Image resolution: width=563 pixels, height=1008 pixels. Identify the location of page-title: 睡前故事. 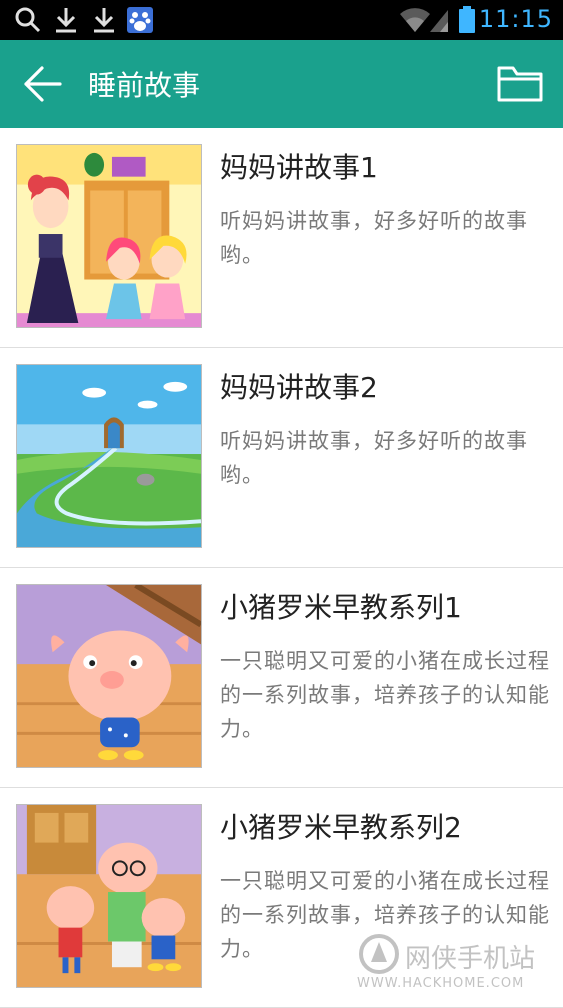
(144, 85).